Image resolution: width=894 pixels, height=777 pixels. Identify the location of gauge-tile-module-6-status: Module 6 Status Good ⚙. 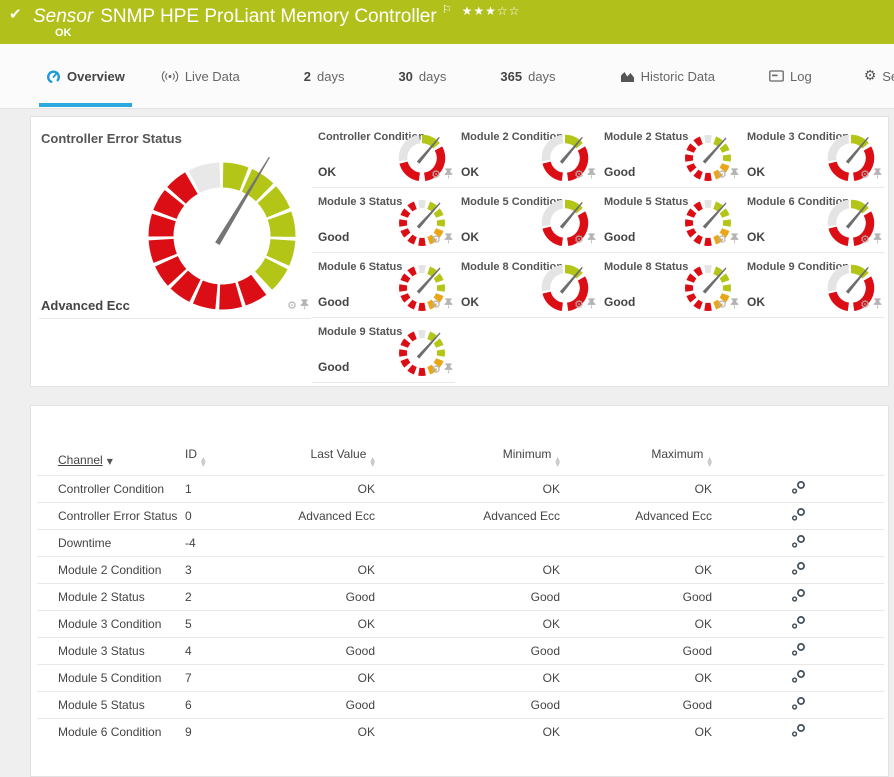
(383, 285).